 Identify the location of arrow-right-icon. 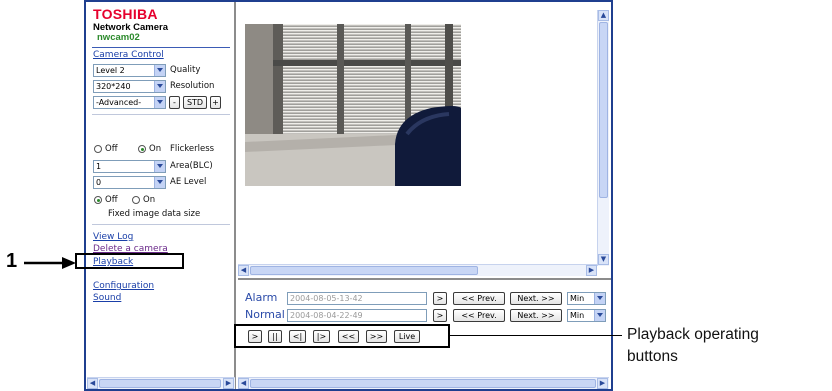
(50, 263).